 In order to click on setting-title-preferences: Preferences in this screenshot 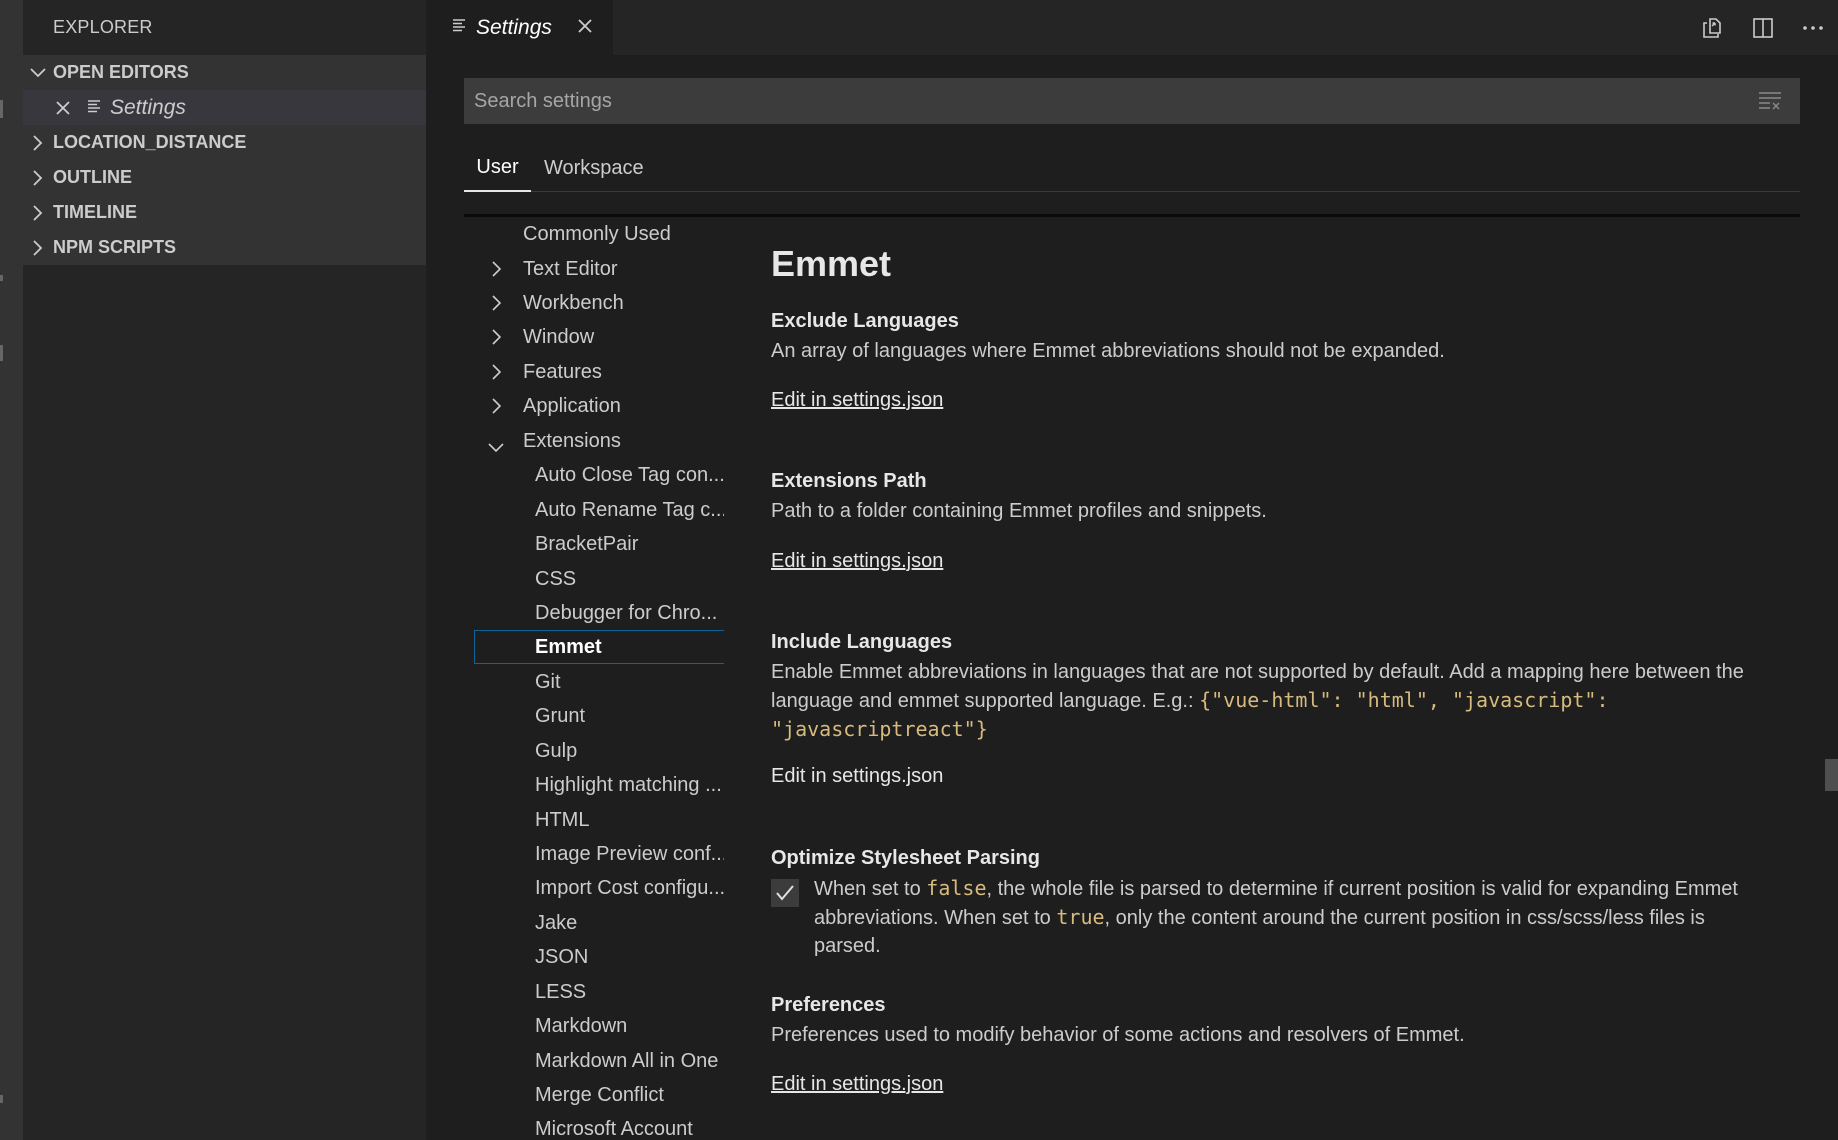, I will do `click(828, 1005)`.